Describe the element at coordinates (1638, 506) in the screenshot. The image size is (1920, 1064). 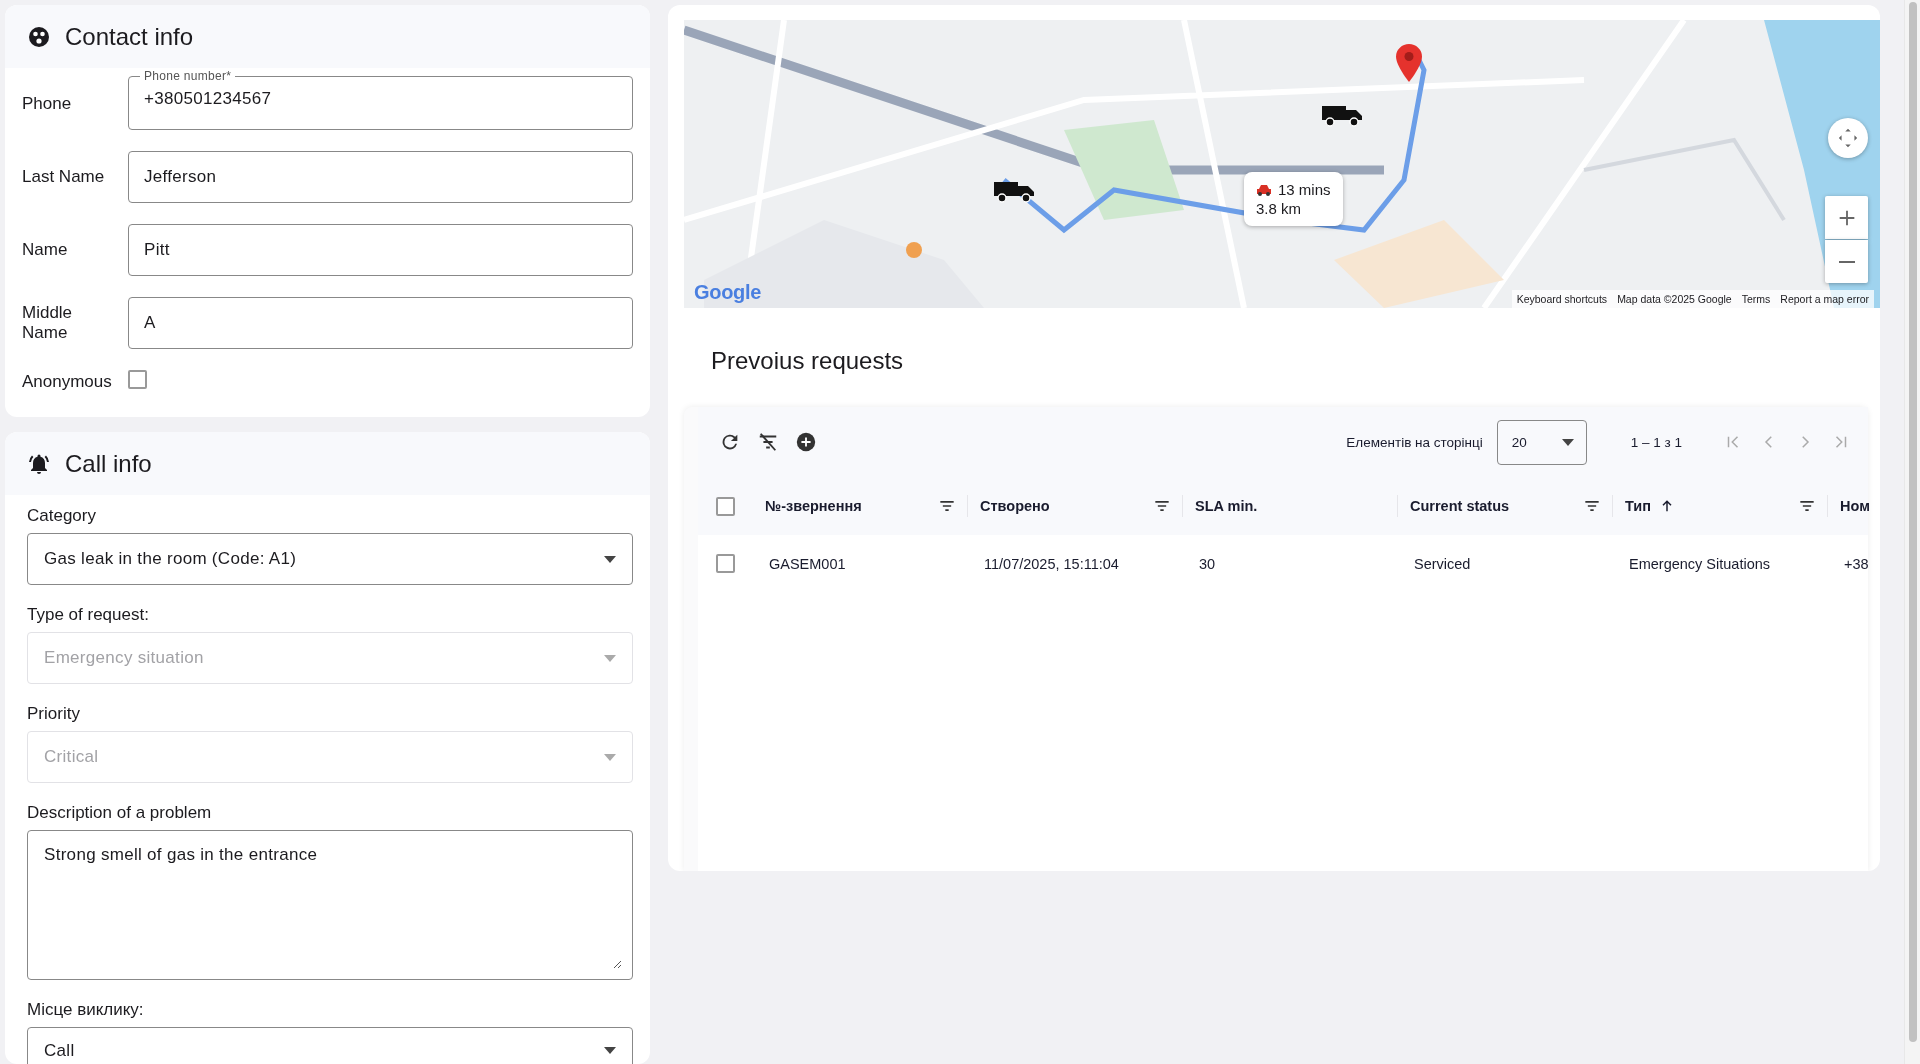
I see `column-header: Тип` at that location.